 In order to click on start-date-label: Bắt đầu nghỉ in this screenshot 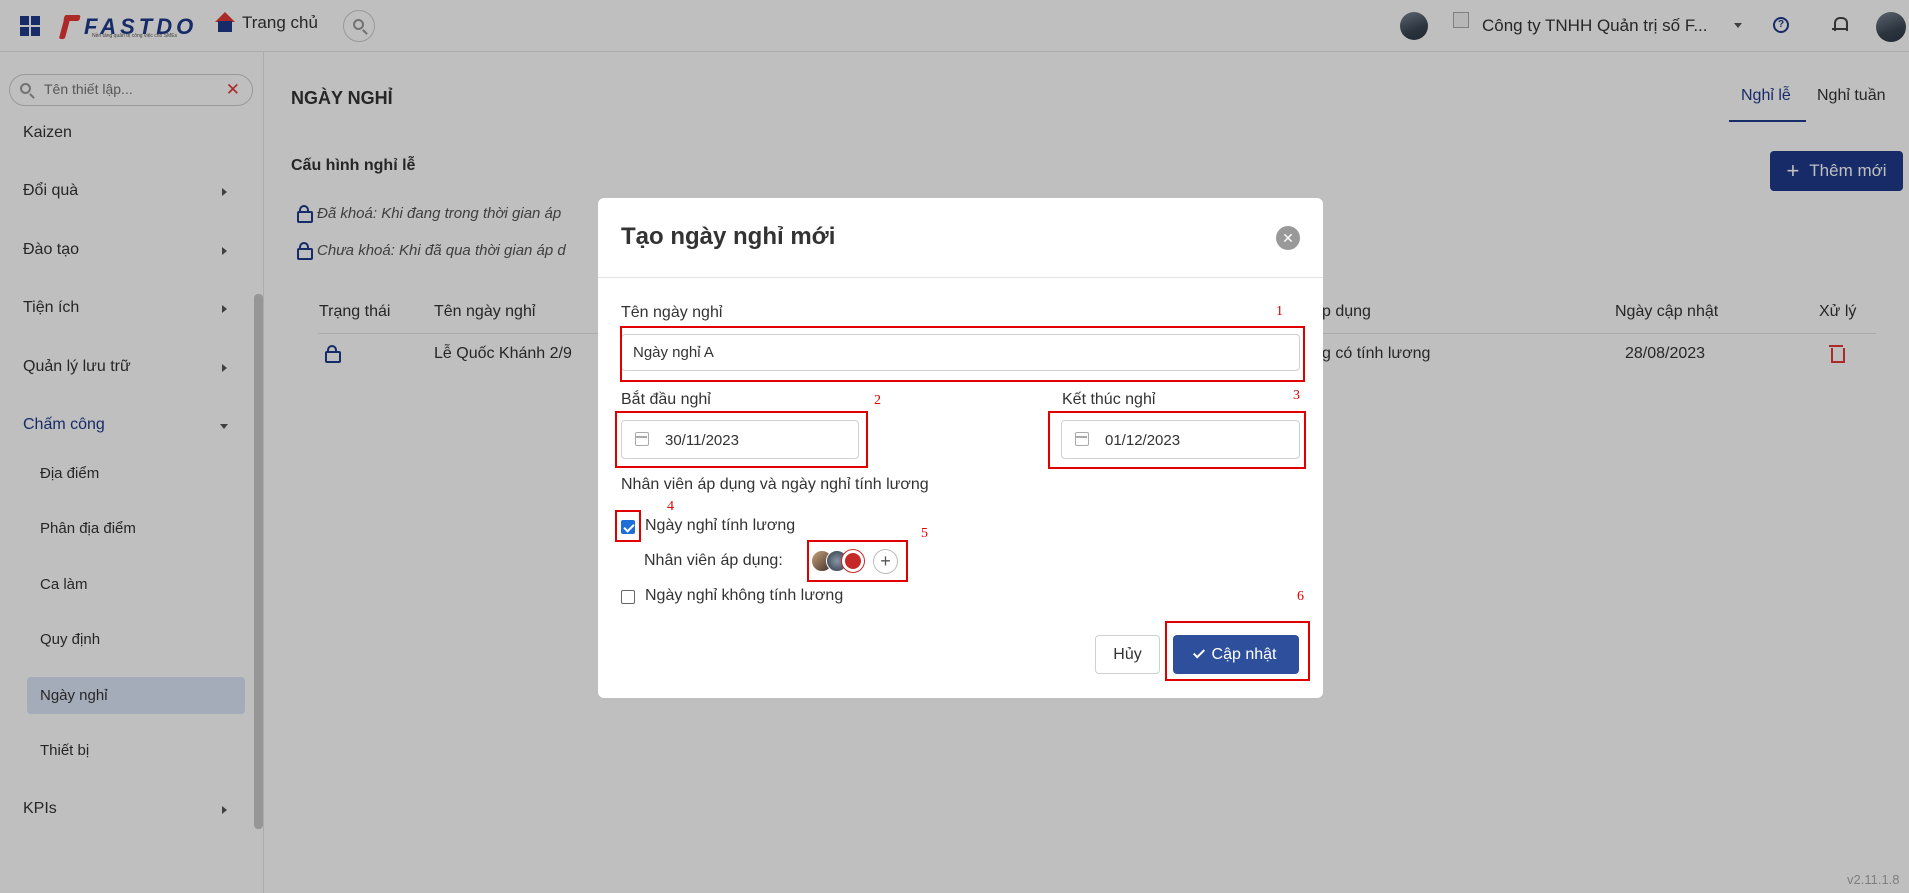, I will do `click(666, 399)`.